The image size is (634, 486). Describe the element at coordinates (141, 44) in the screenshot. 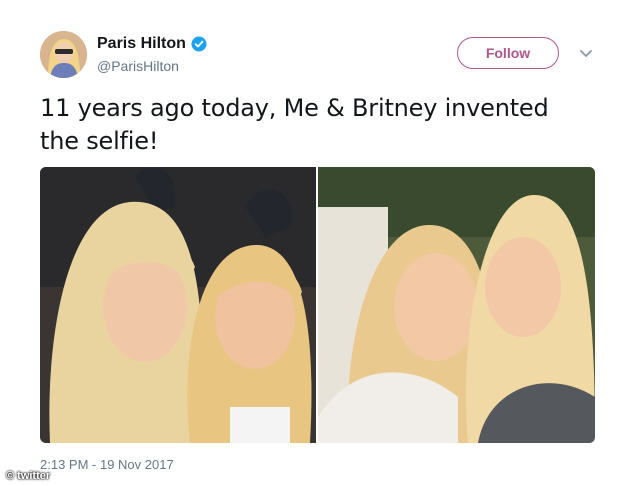

I see `display-name: Paris Hilton` at that location.